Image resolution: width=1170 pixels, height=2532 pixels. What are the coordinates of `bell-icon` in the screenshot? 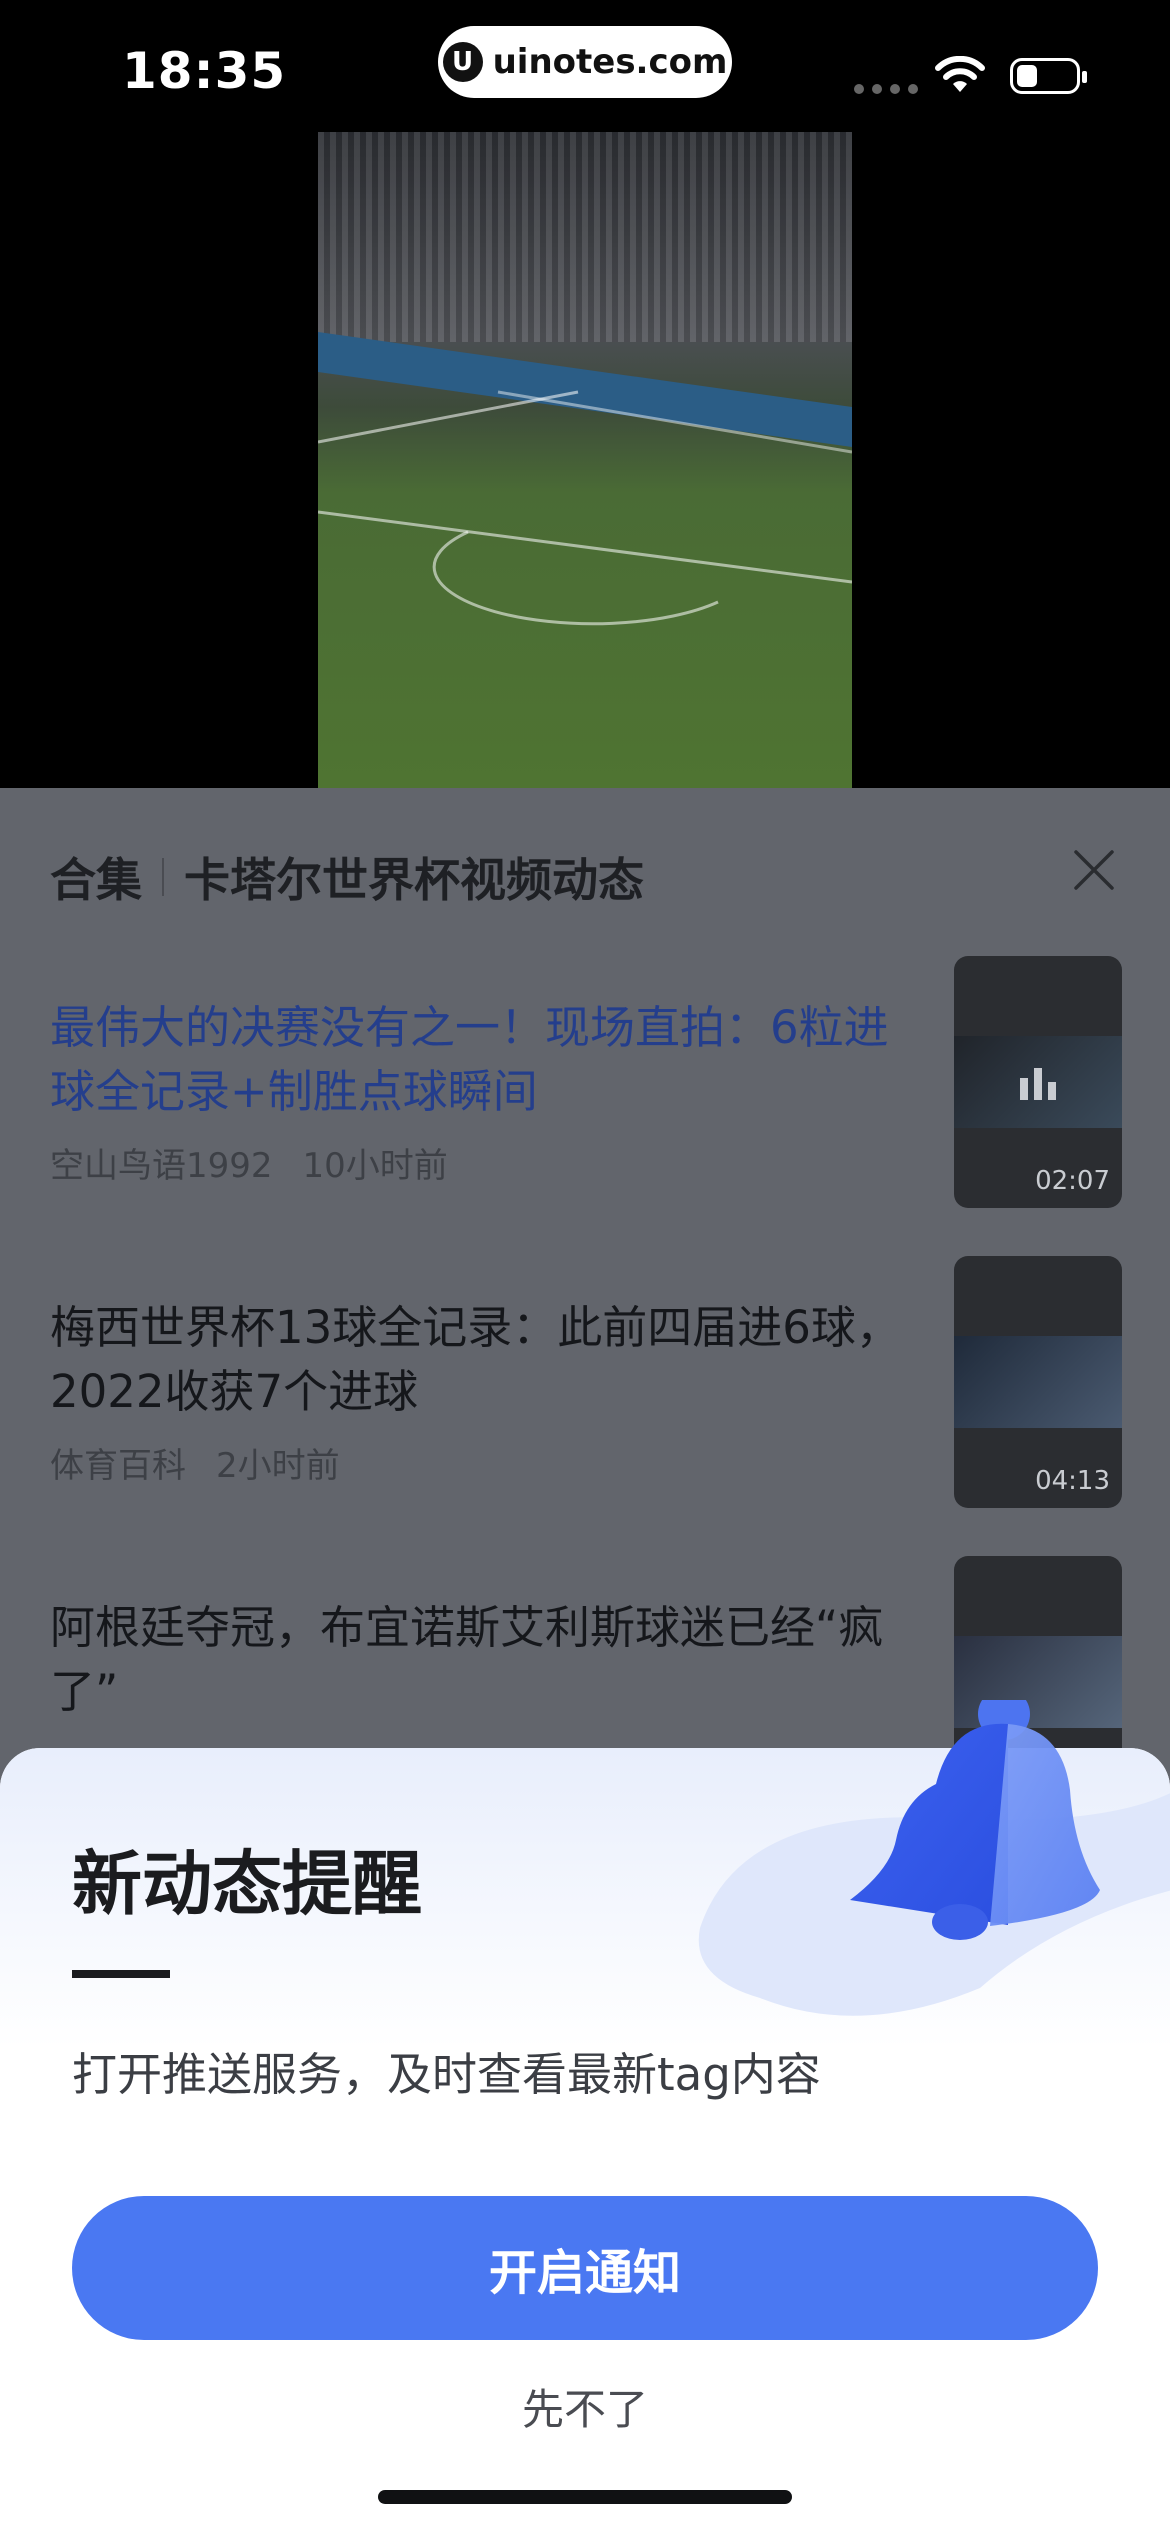 It's located at (975, 1820).